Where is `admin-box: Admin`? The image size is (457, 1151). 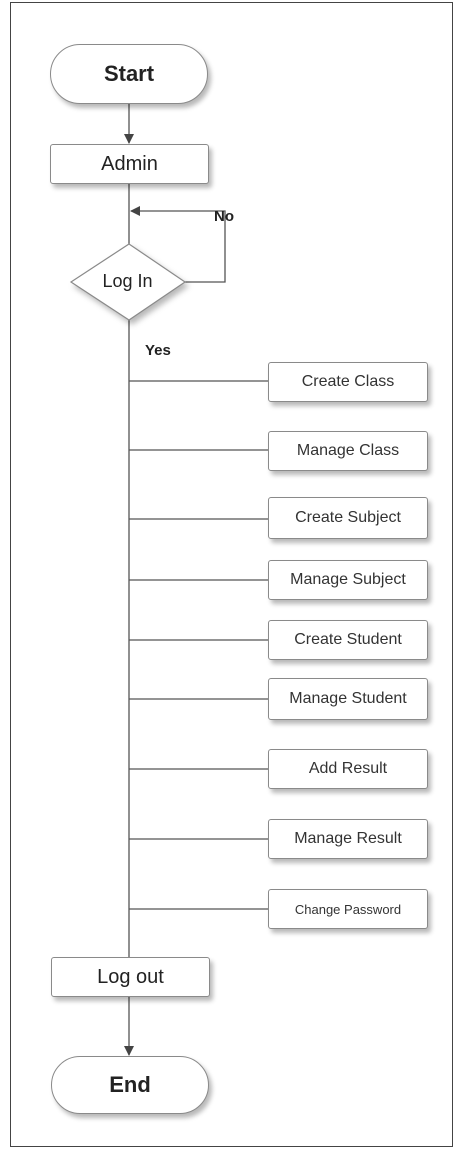 admin-box: Admin is located at coordinates (129, 164).